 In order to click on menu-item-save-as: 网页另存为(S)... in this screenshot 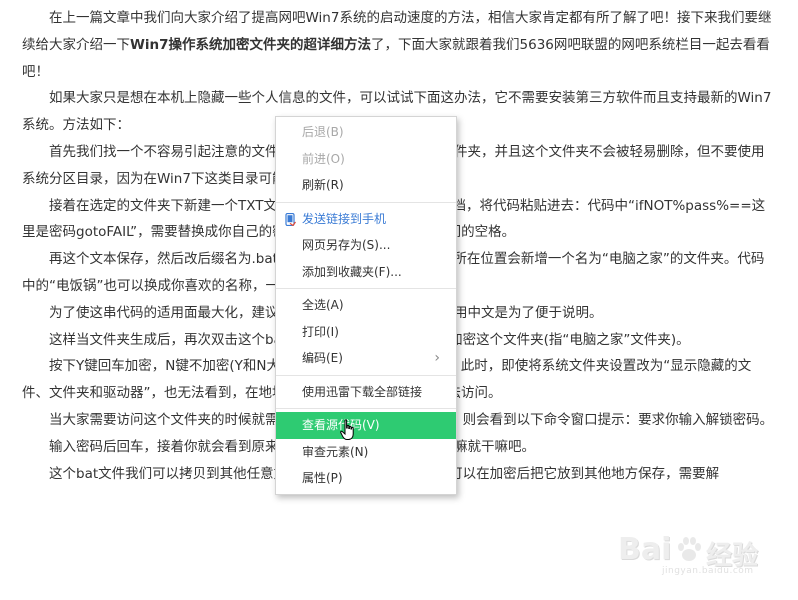, I will do `click(366, 245)`.